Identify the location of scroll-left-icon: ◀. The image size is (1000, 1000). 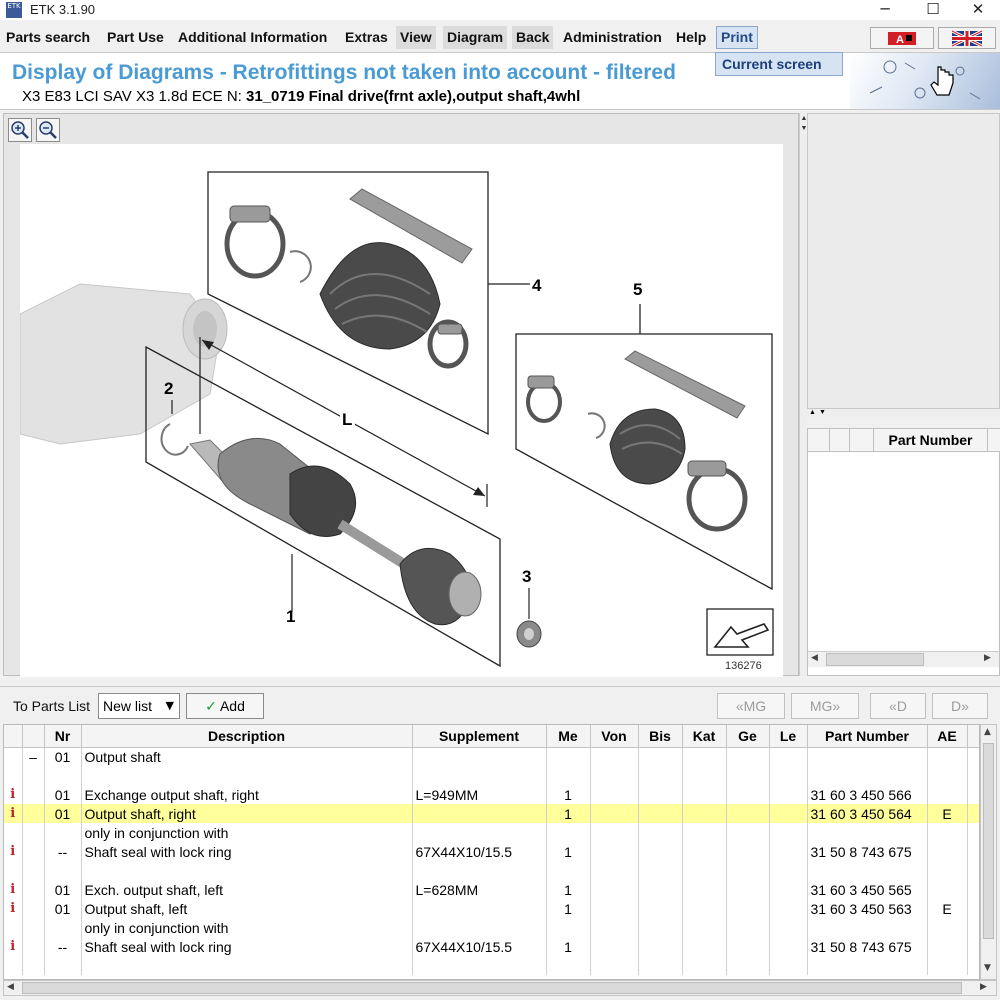
(814, 658).